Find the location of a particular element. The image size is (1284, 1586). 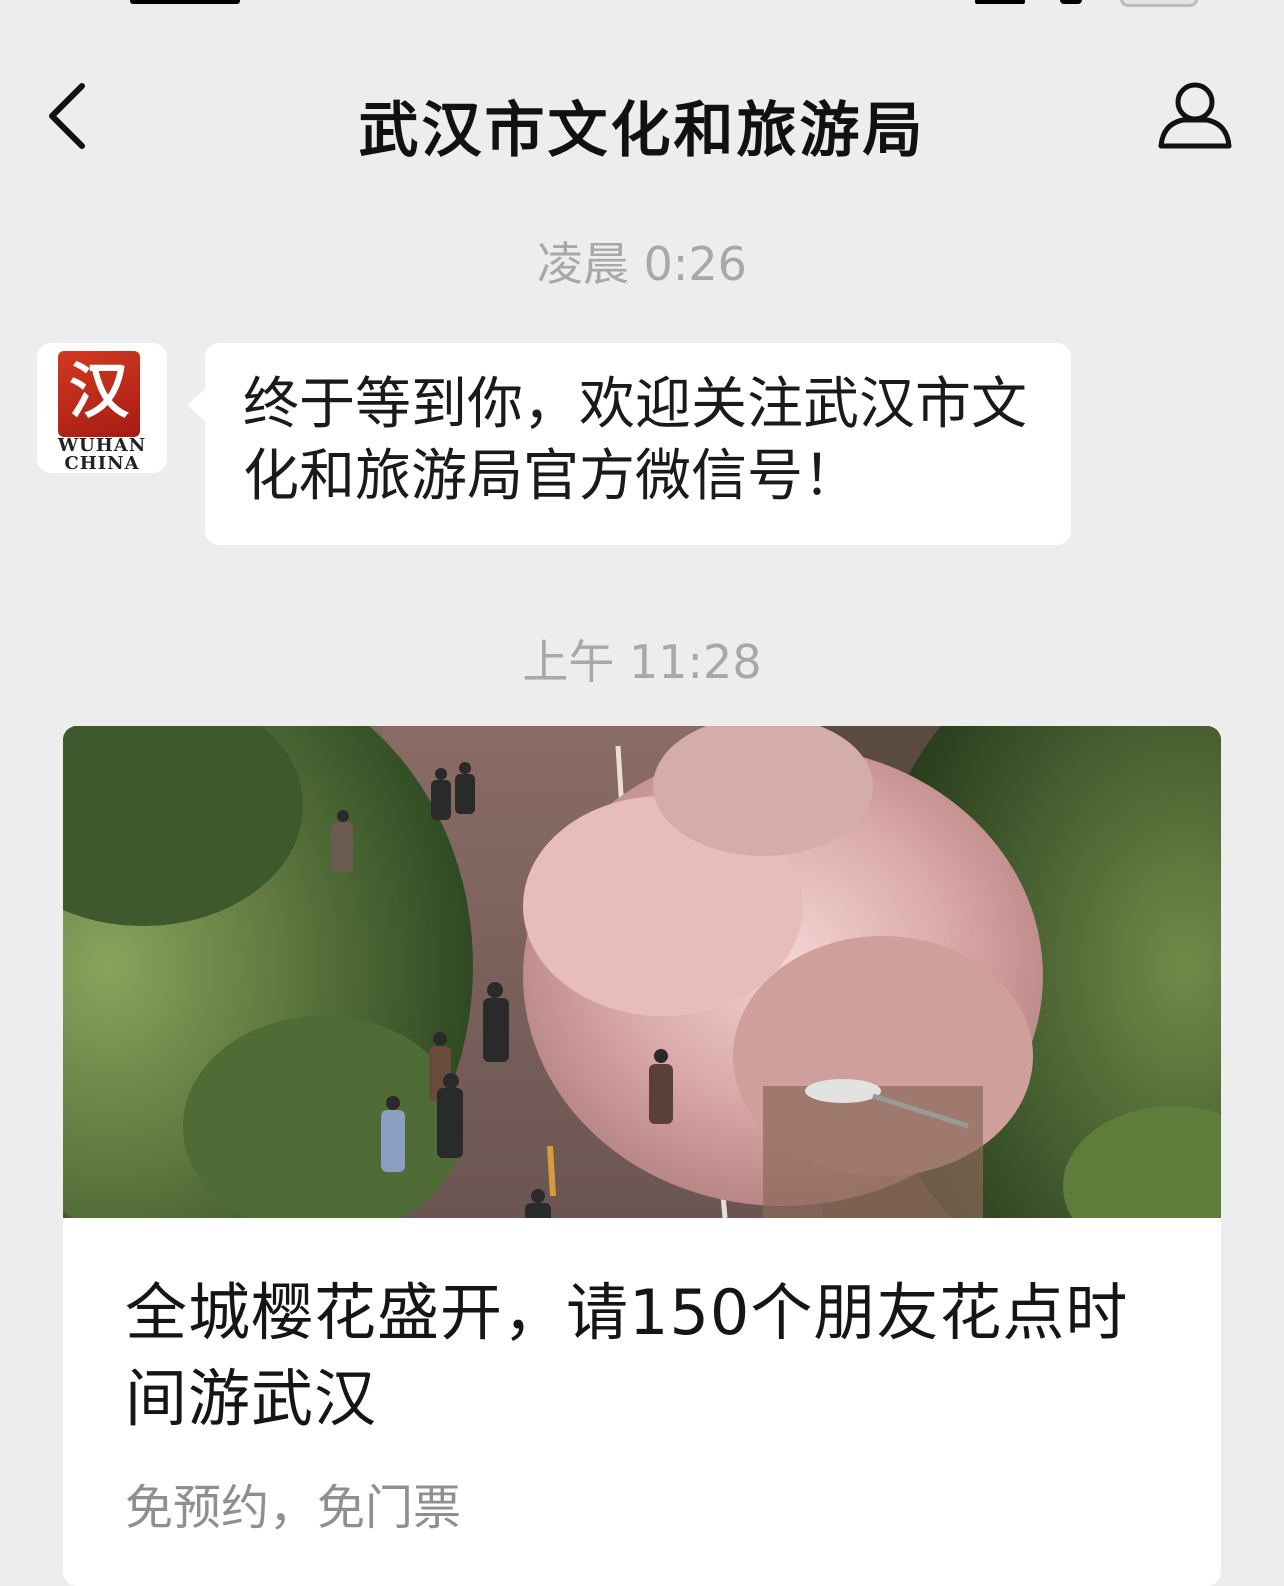

person-icon is located at coordinates (1195, 115).